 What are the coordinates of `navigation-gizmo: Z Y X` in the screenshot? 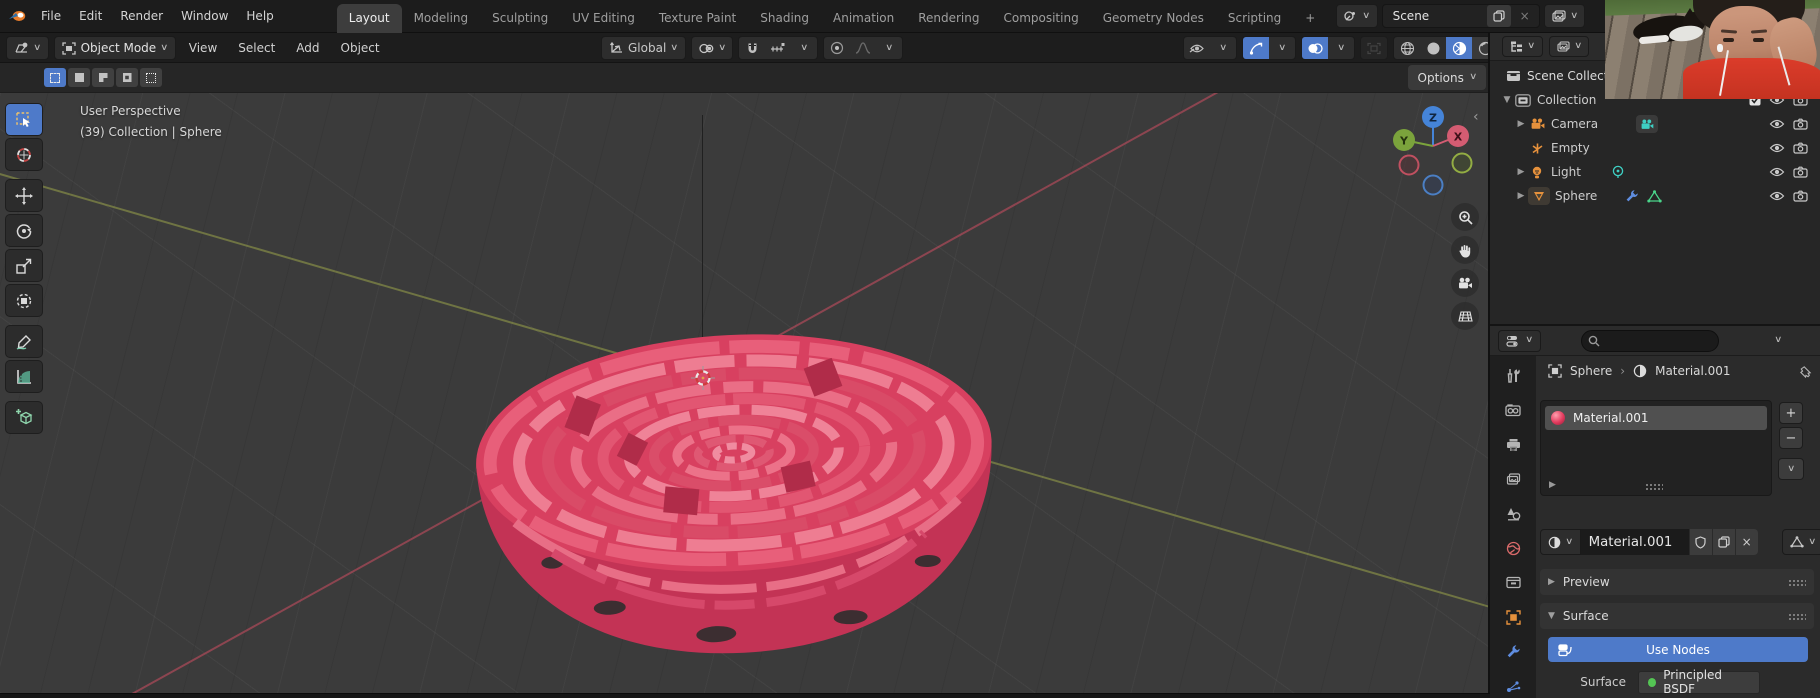 It's located at (1433, 151).